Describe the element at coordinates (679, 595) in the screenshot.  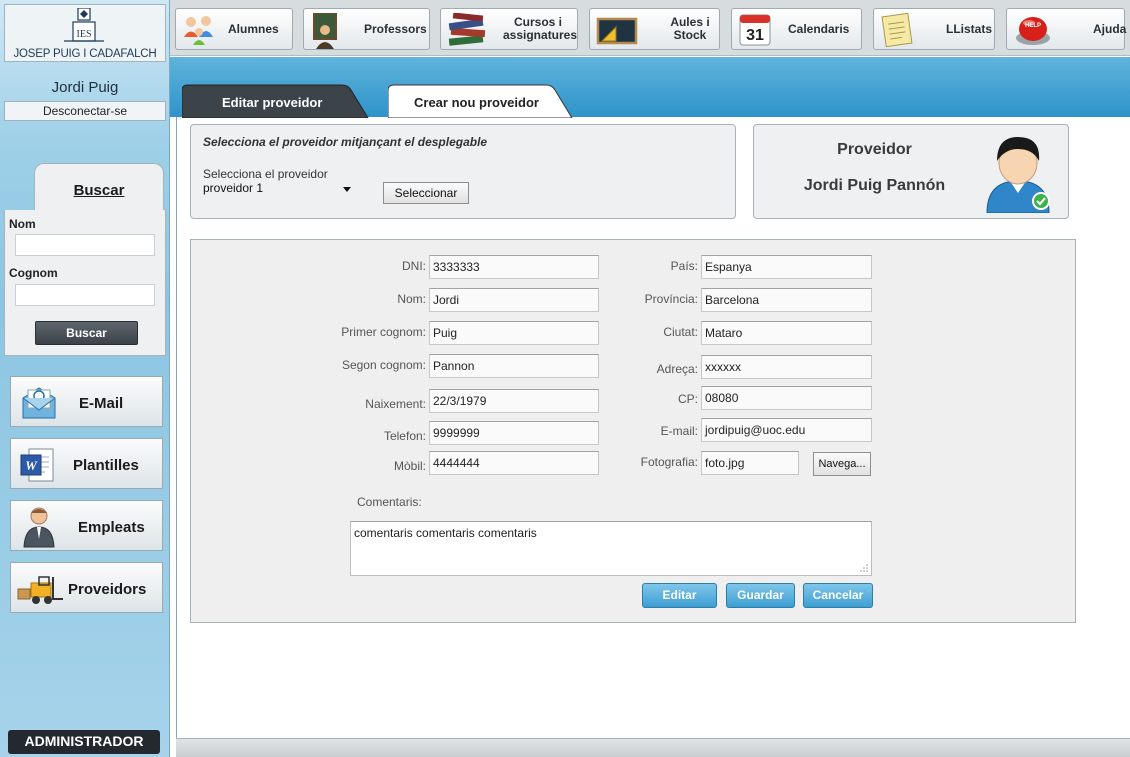
I see `edit-button: Editar` at that location.